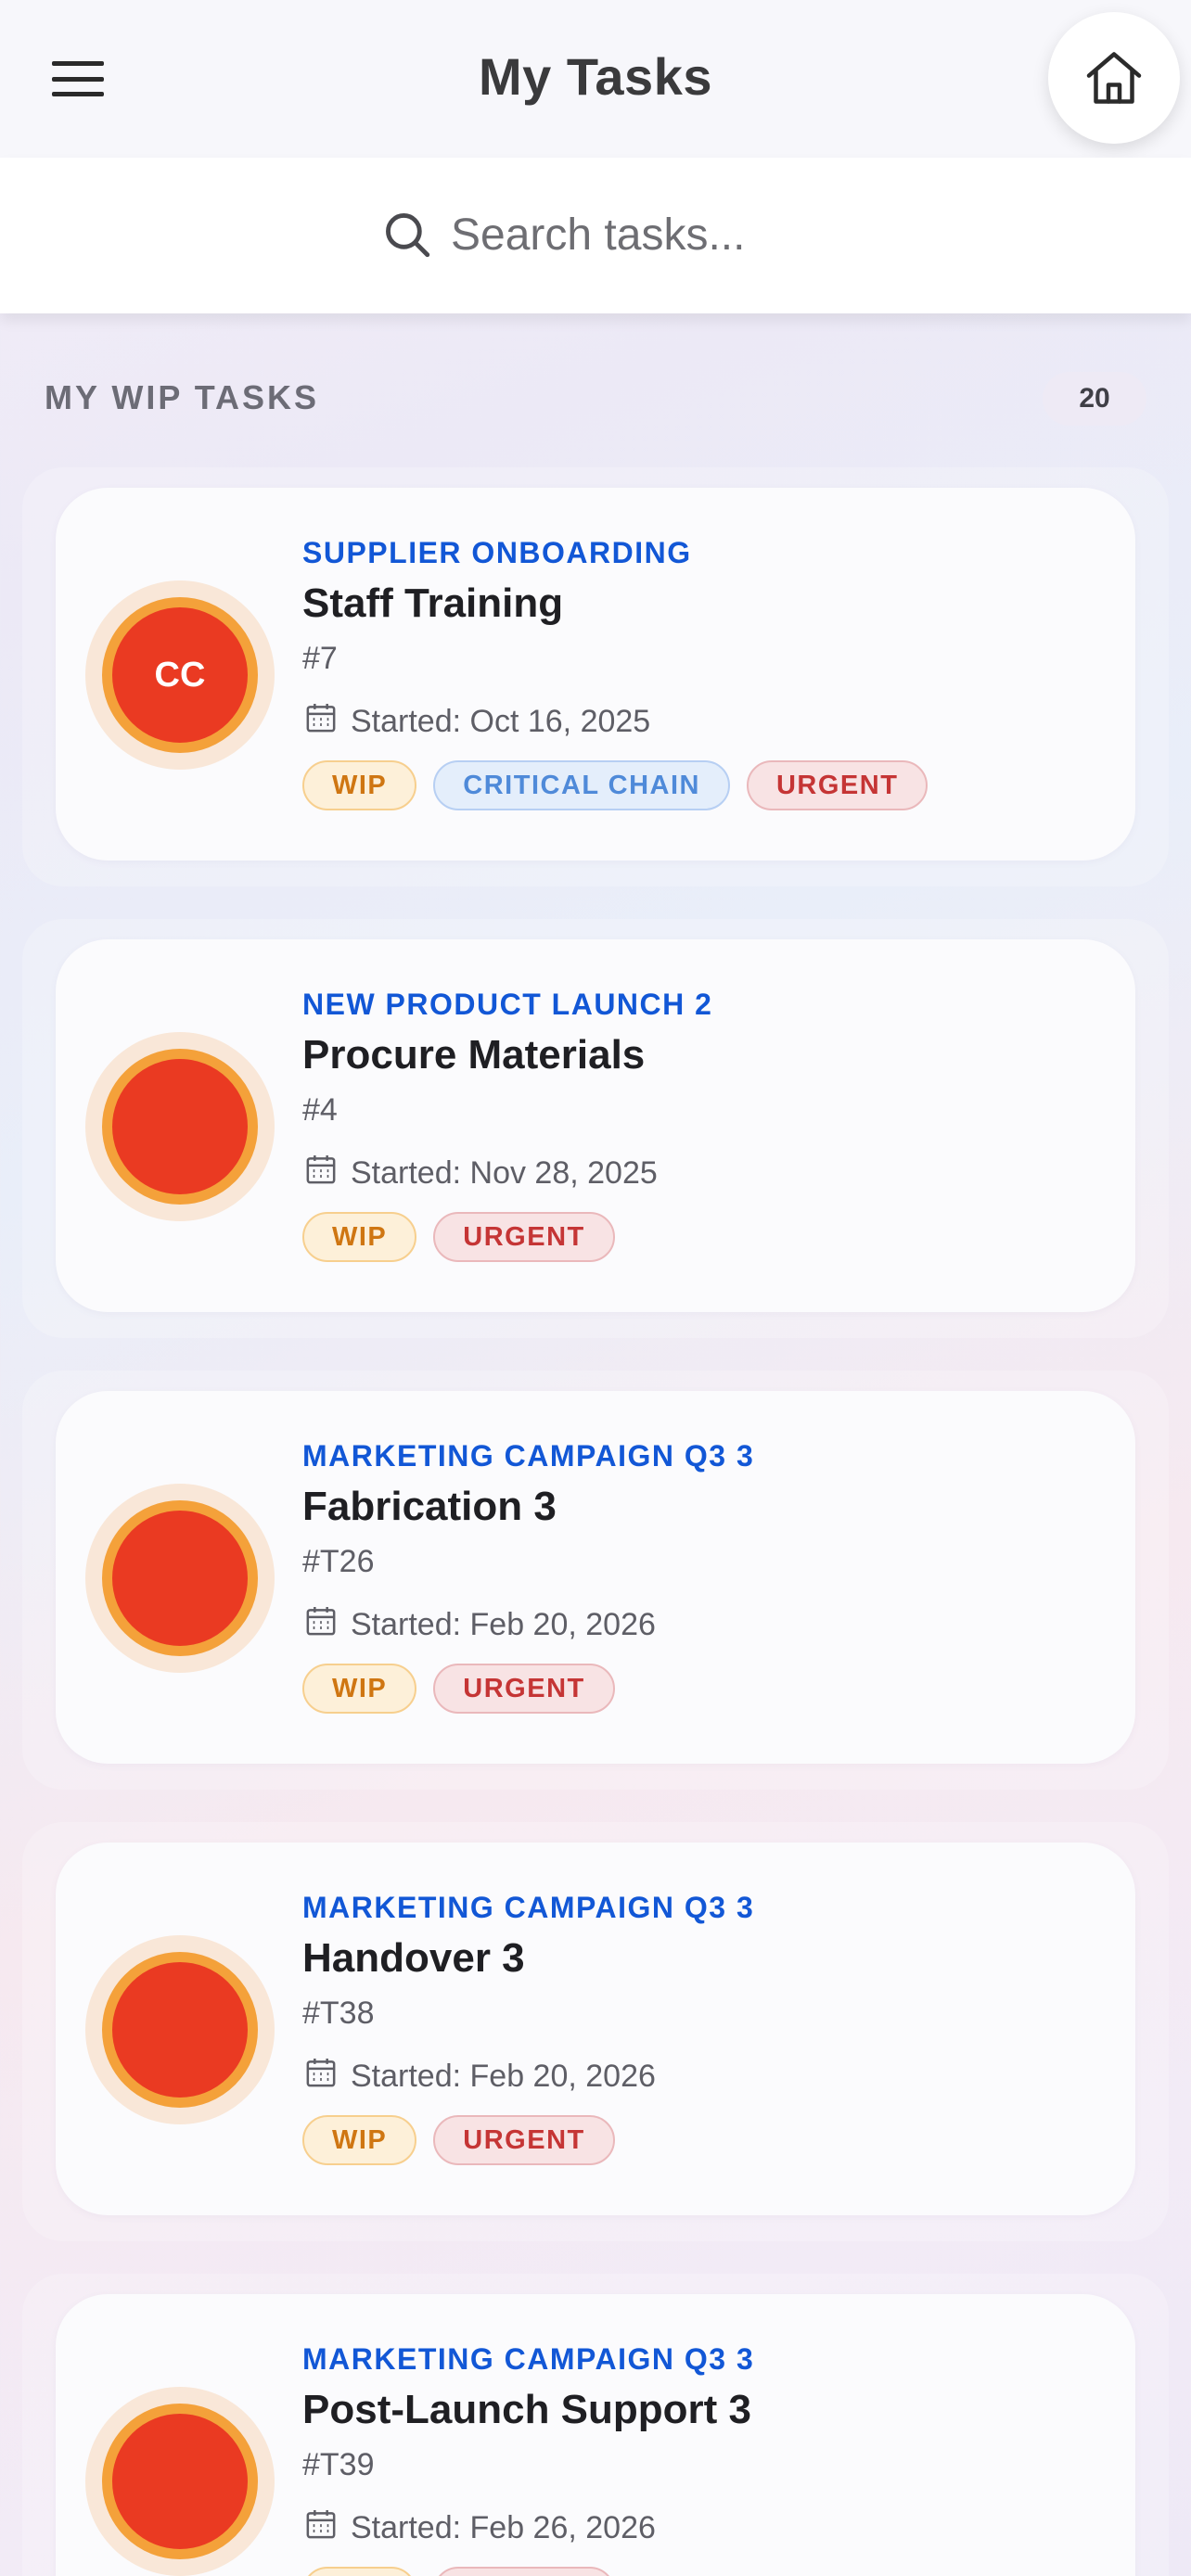 Image resolution: width=1191 pixels, height=2576 pixels. Describe the element at coordinates (338, 2013) in the screenshot. I see `task-id: #T38` at that location.